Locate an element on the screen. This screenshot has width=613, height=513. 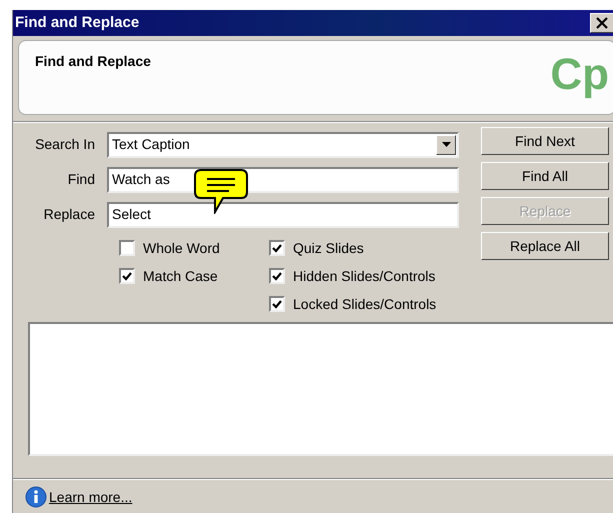
dialog-button: Replace All is located at coordinates (545, 246).